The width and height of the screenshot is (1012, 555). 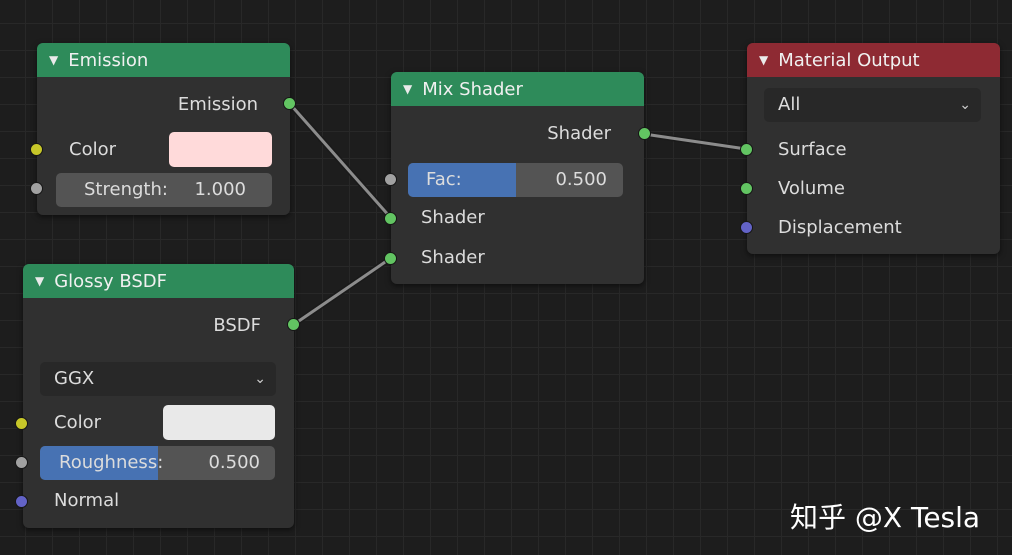 I want to click on glossy-color-swatch, so click(x=219, y=422).